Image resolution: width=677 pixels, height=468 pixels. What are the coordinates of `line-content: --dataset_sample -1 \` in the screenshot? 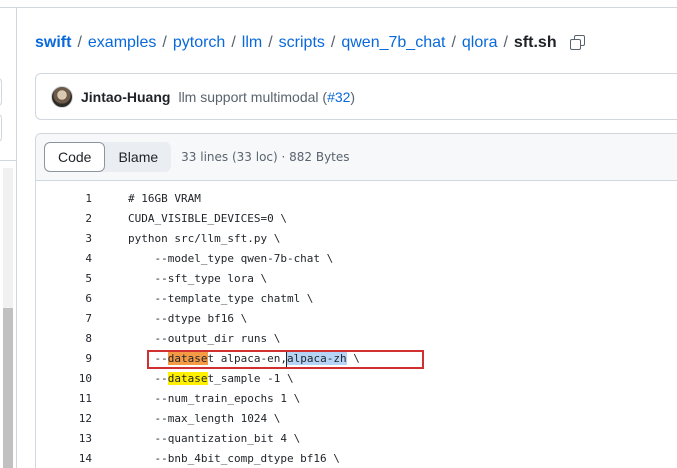 It's located at (211, 379).